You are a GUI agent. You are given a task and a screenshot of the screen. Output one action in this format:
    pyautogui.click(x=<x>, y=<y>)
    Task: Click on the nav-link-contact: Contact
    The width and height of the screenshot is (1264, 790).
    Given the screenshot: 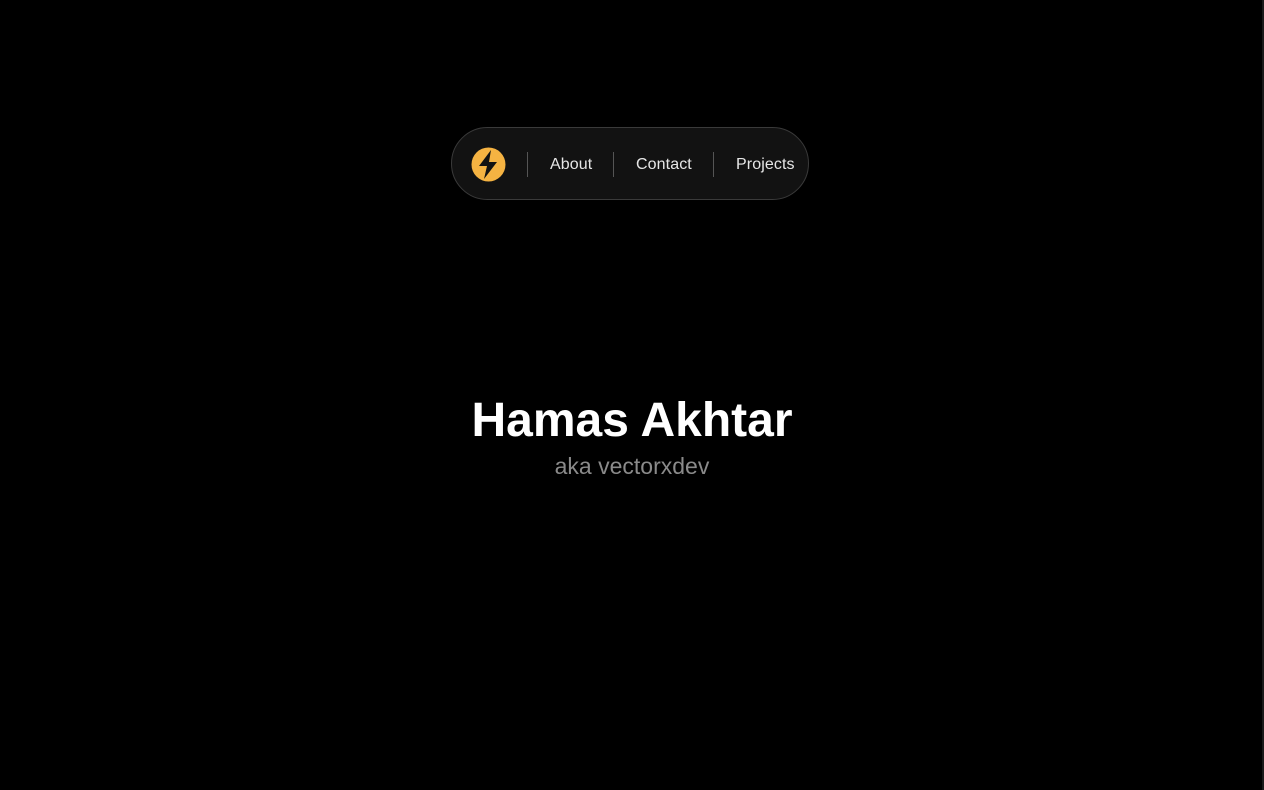 What is the action you would take?
    pyautogui.click(x=664, y=164)
    